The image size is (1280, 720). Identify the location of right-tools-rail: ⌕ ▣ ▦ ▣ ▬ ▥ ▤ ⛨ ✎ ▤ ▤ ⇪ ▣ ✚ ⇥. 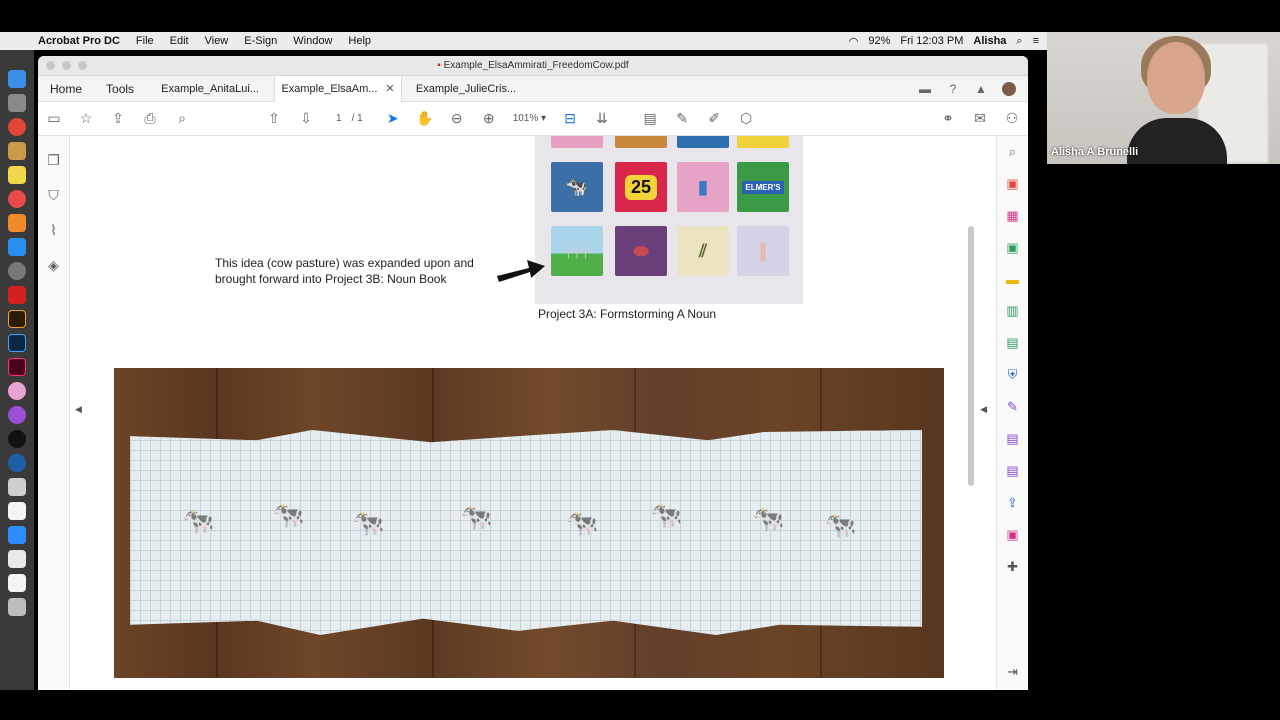
(1012, 413).